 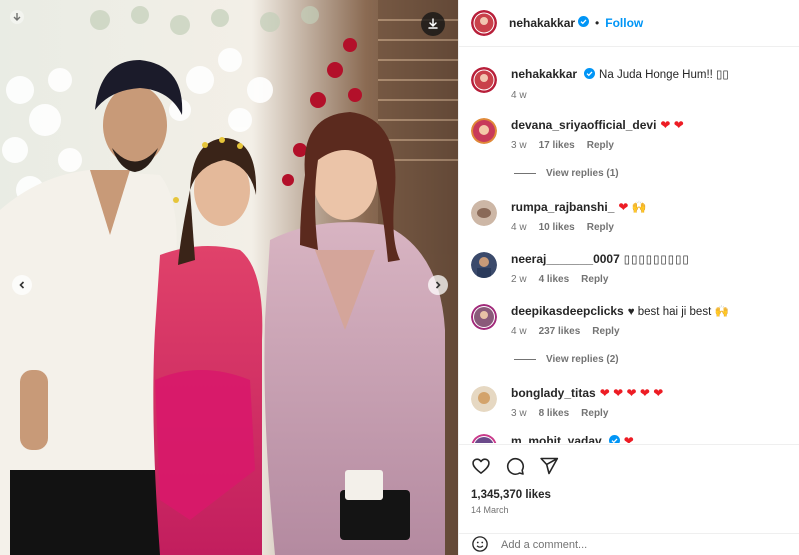 What do you see at coordinates (631, 393) in the screenshot?
I see `comment-text: ❤ ❤ ❤ ❤ ❤` at bounding box center [631, 393].